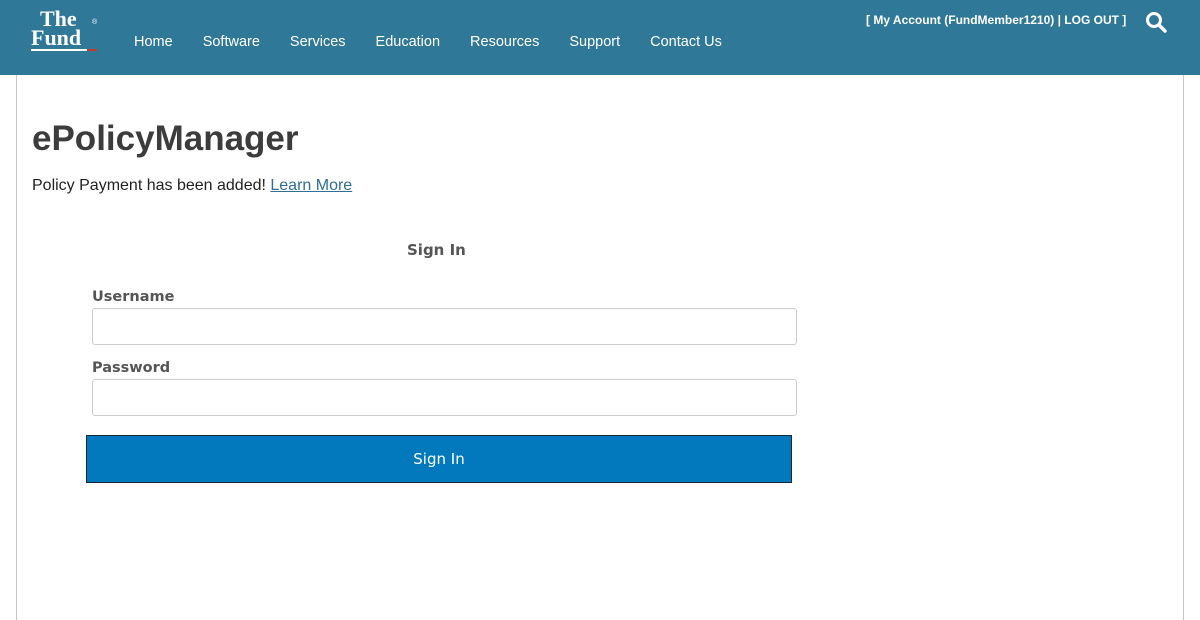  Describe the element at coordinates (686, 42) in the screenshot. I see `nav-contact-us: Contact Us` at that location.